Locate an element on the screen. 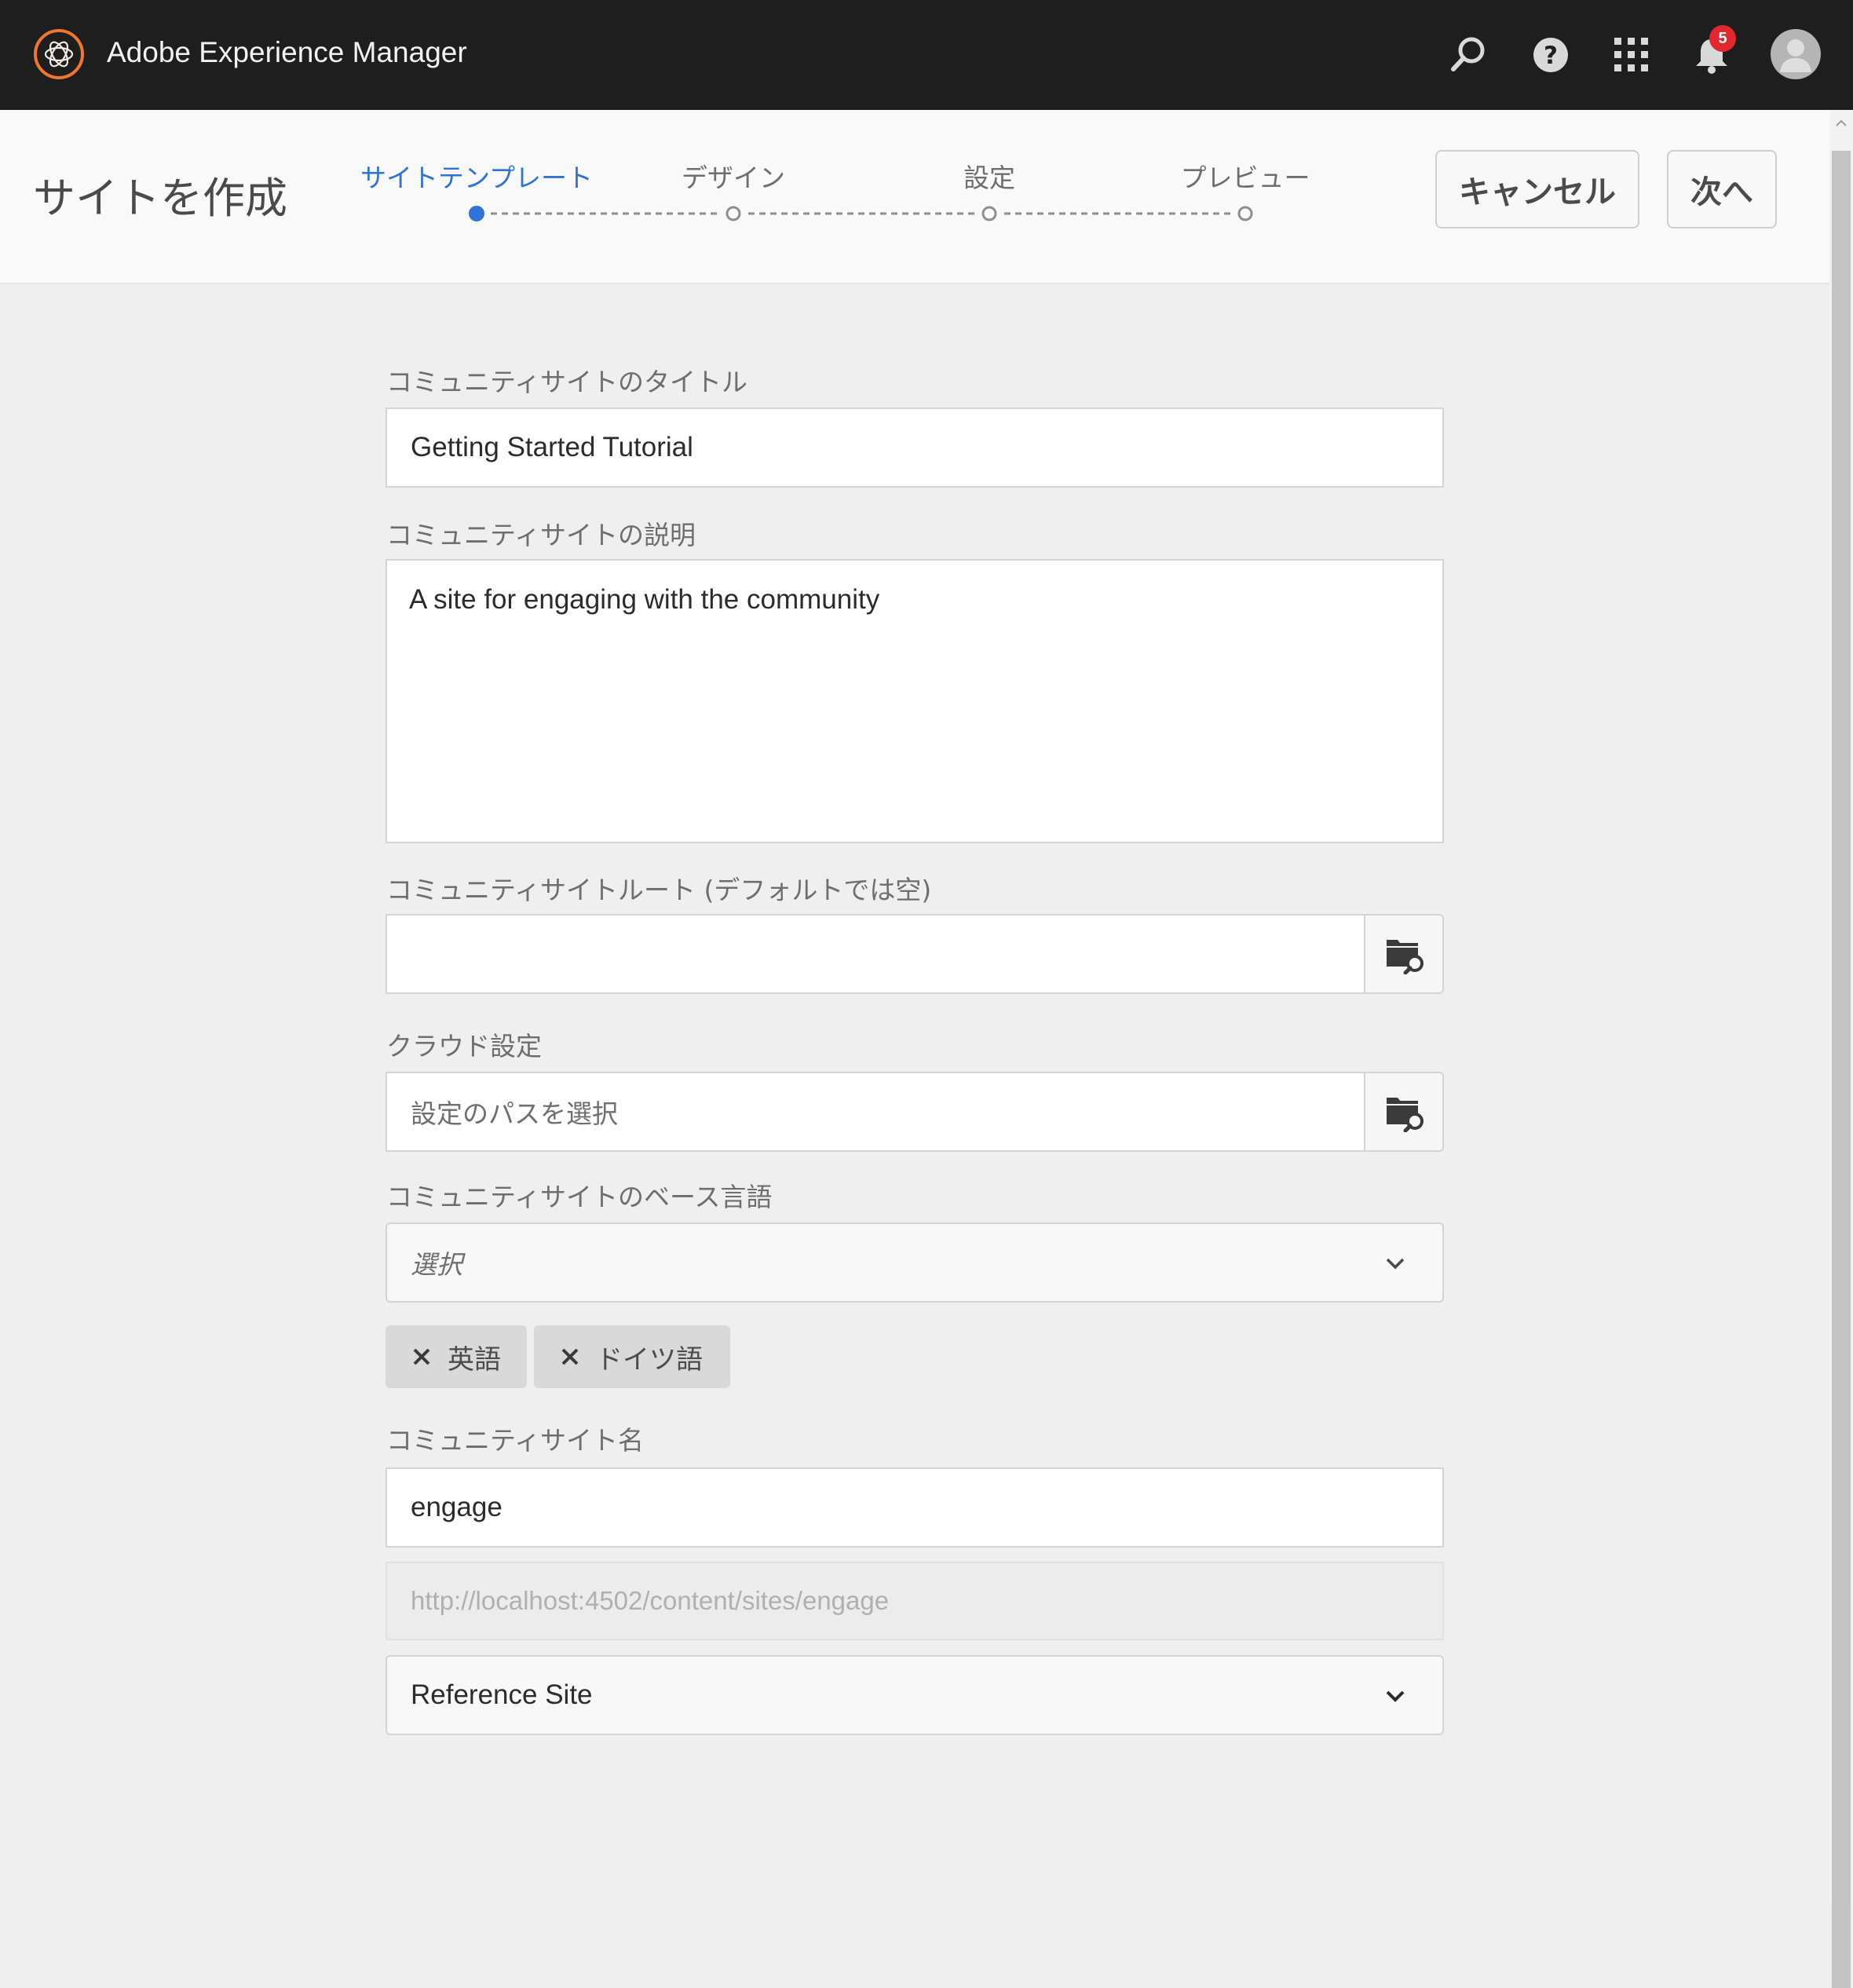 The width and height of the screenshot is (1853, 1988). adobe-logo-icon is located at coordinates (59, 54).